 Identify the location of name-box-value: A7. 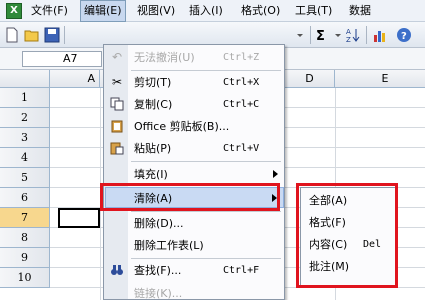
(70, 58).